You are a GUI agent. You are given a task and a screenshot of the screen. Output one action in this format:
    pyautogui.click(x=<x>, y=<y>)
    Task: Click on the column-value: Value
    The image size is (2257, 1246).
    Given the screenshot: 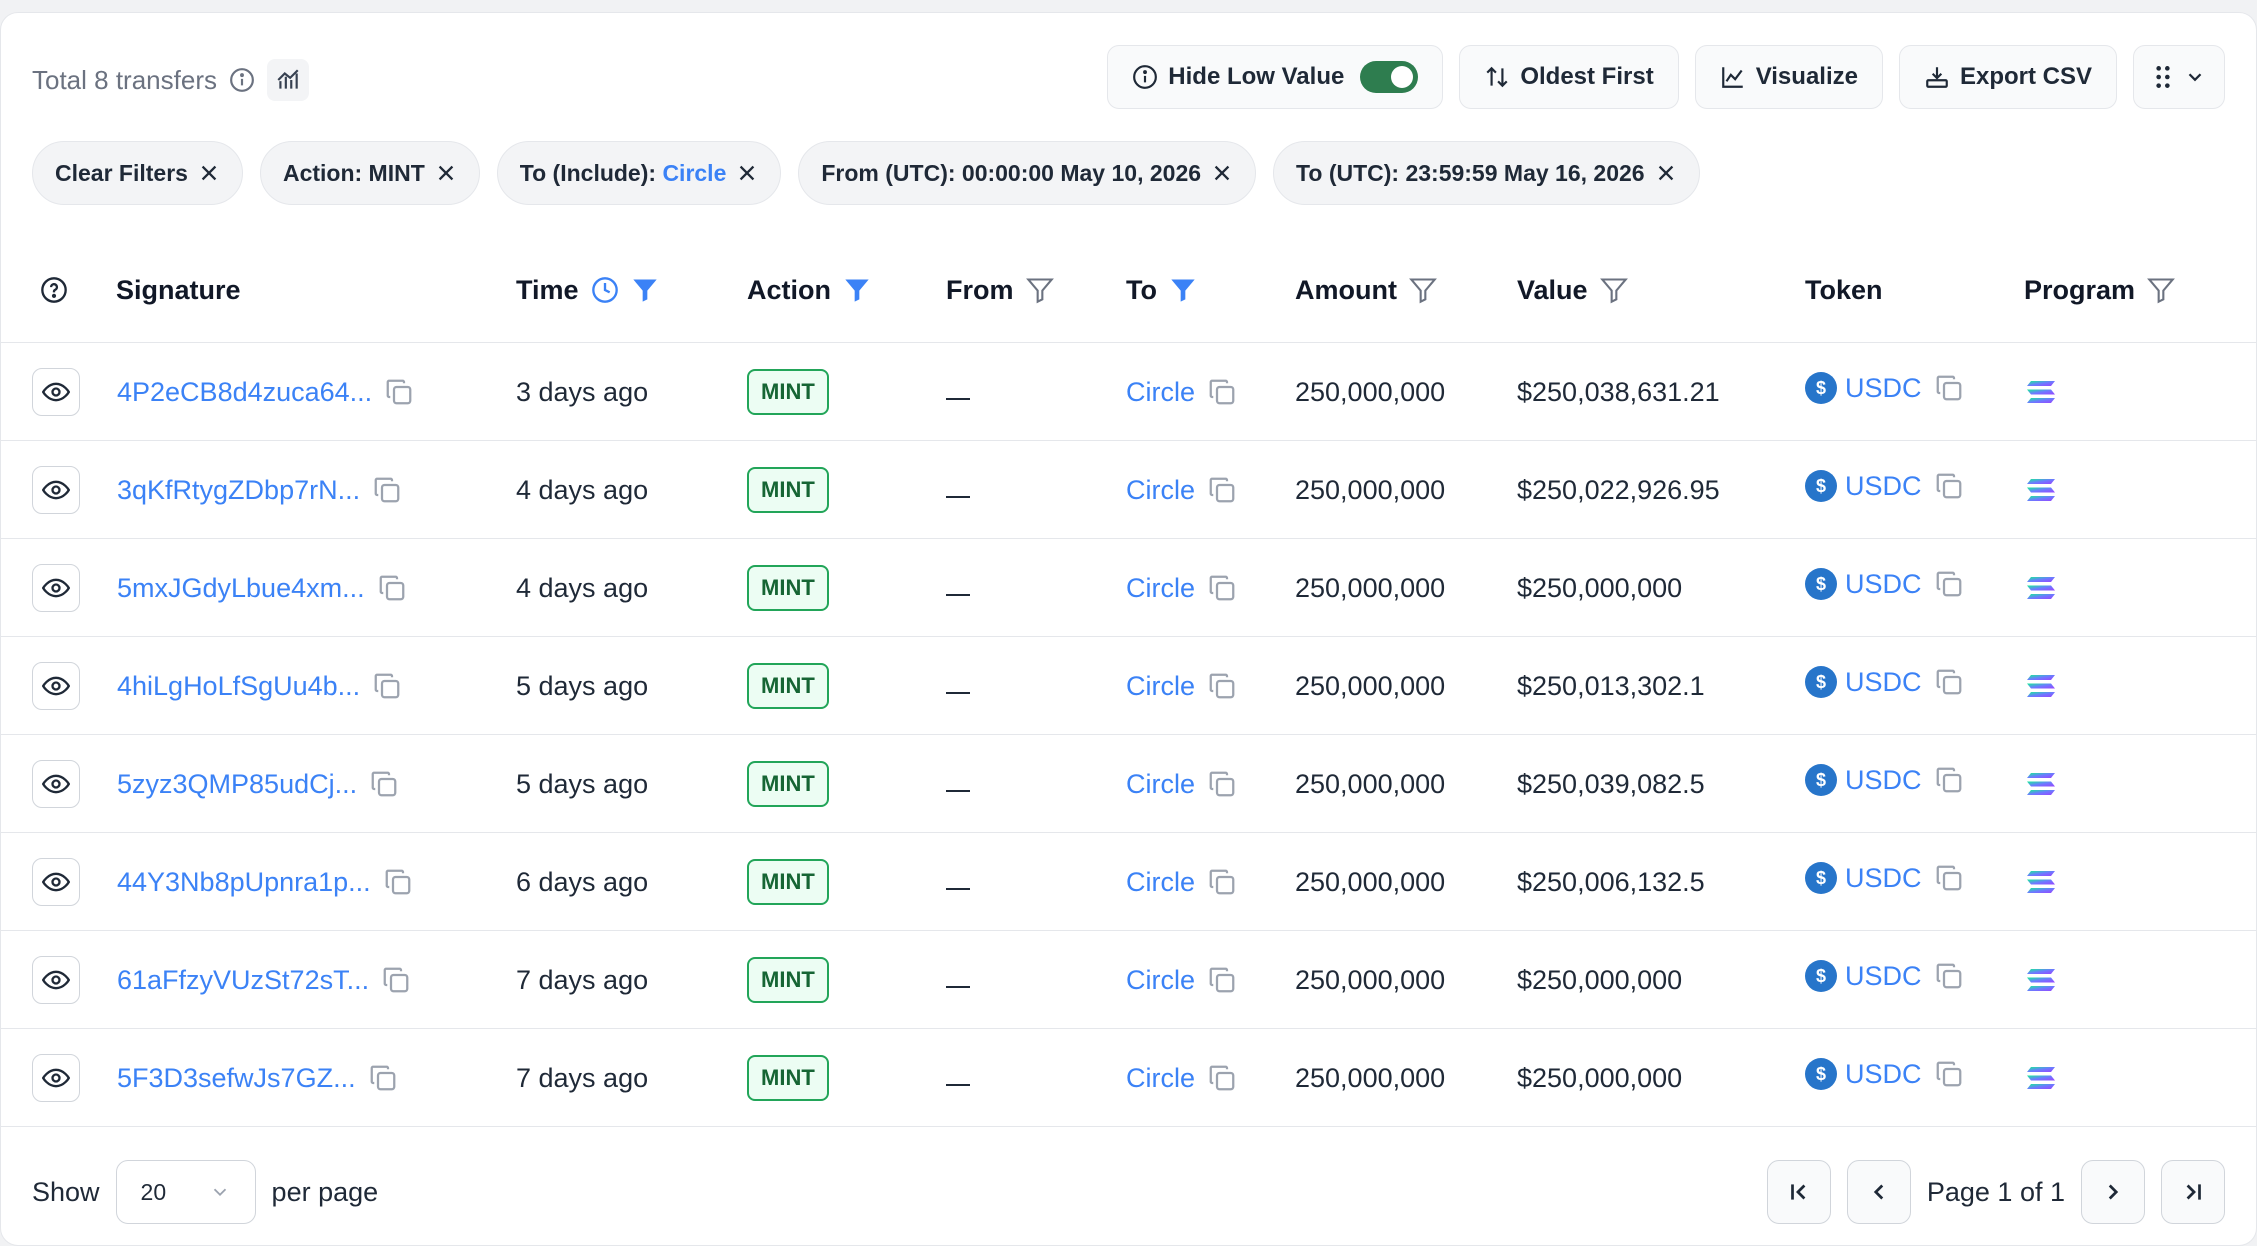 What is the action you would take?
    pyautogui.click(x=1572, y=290)
    